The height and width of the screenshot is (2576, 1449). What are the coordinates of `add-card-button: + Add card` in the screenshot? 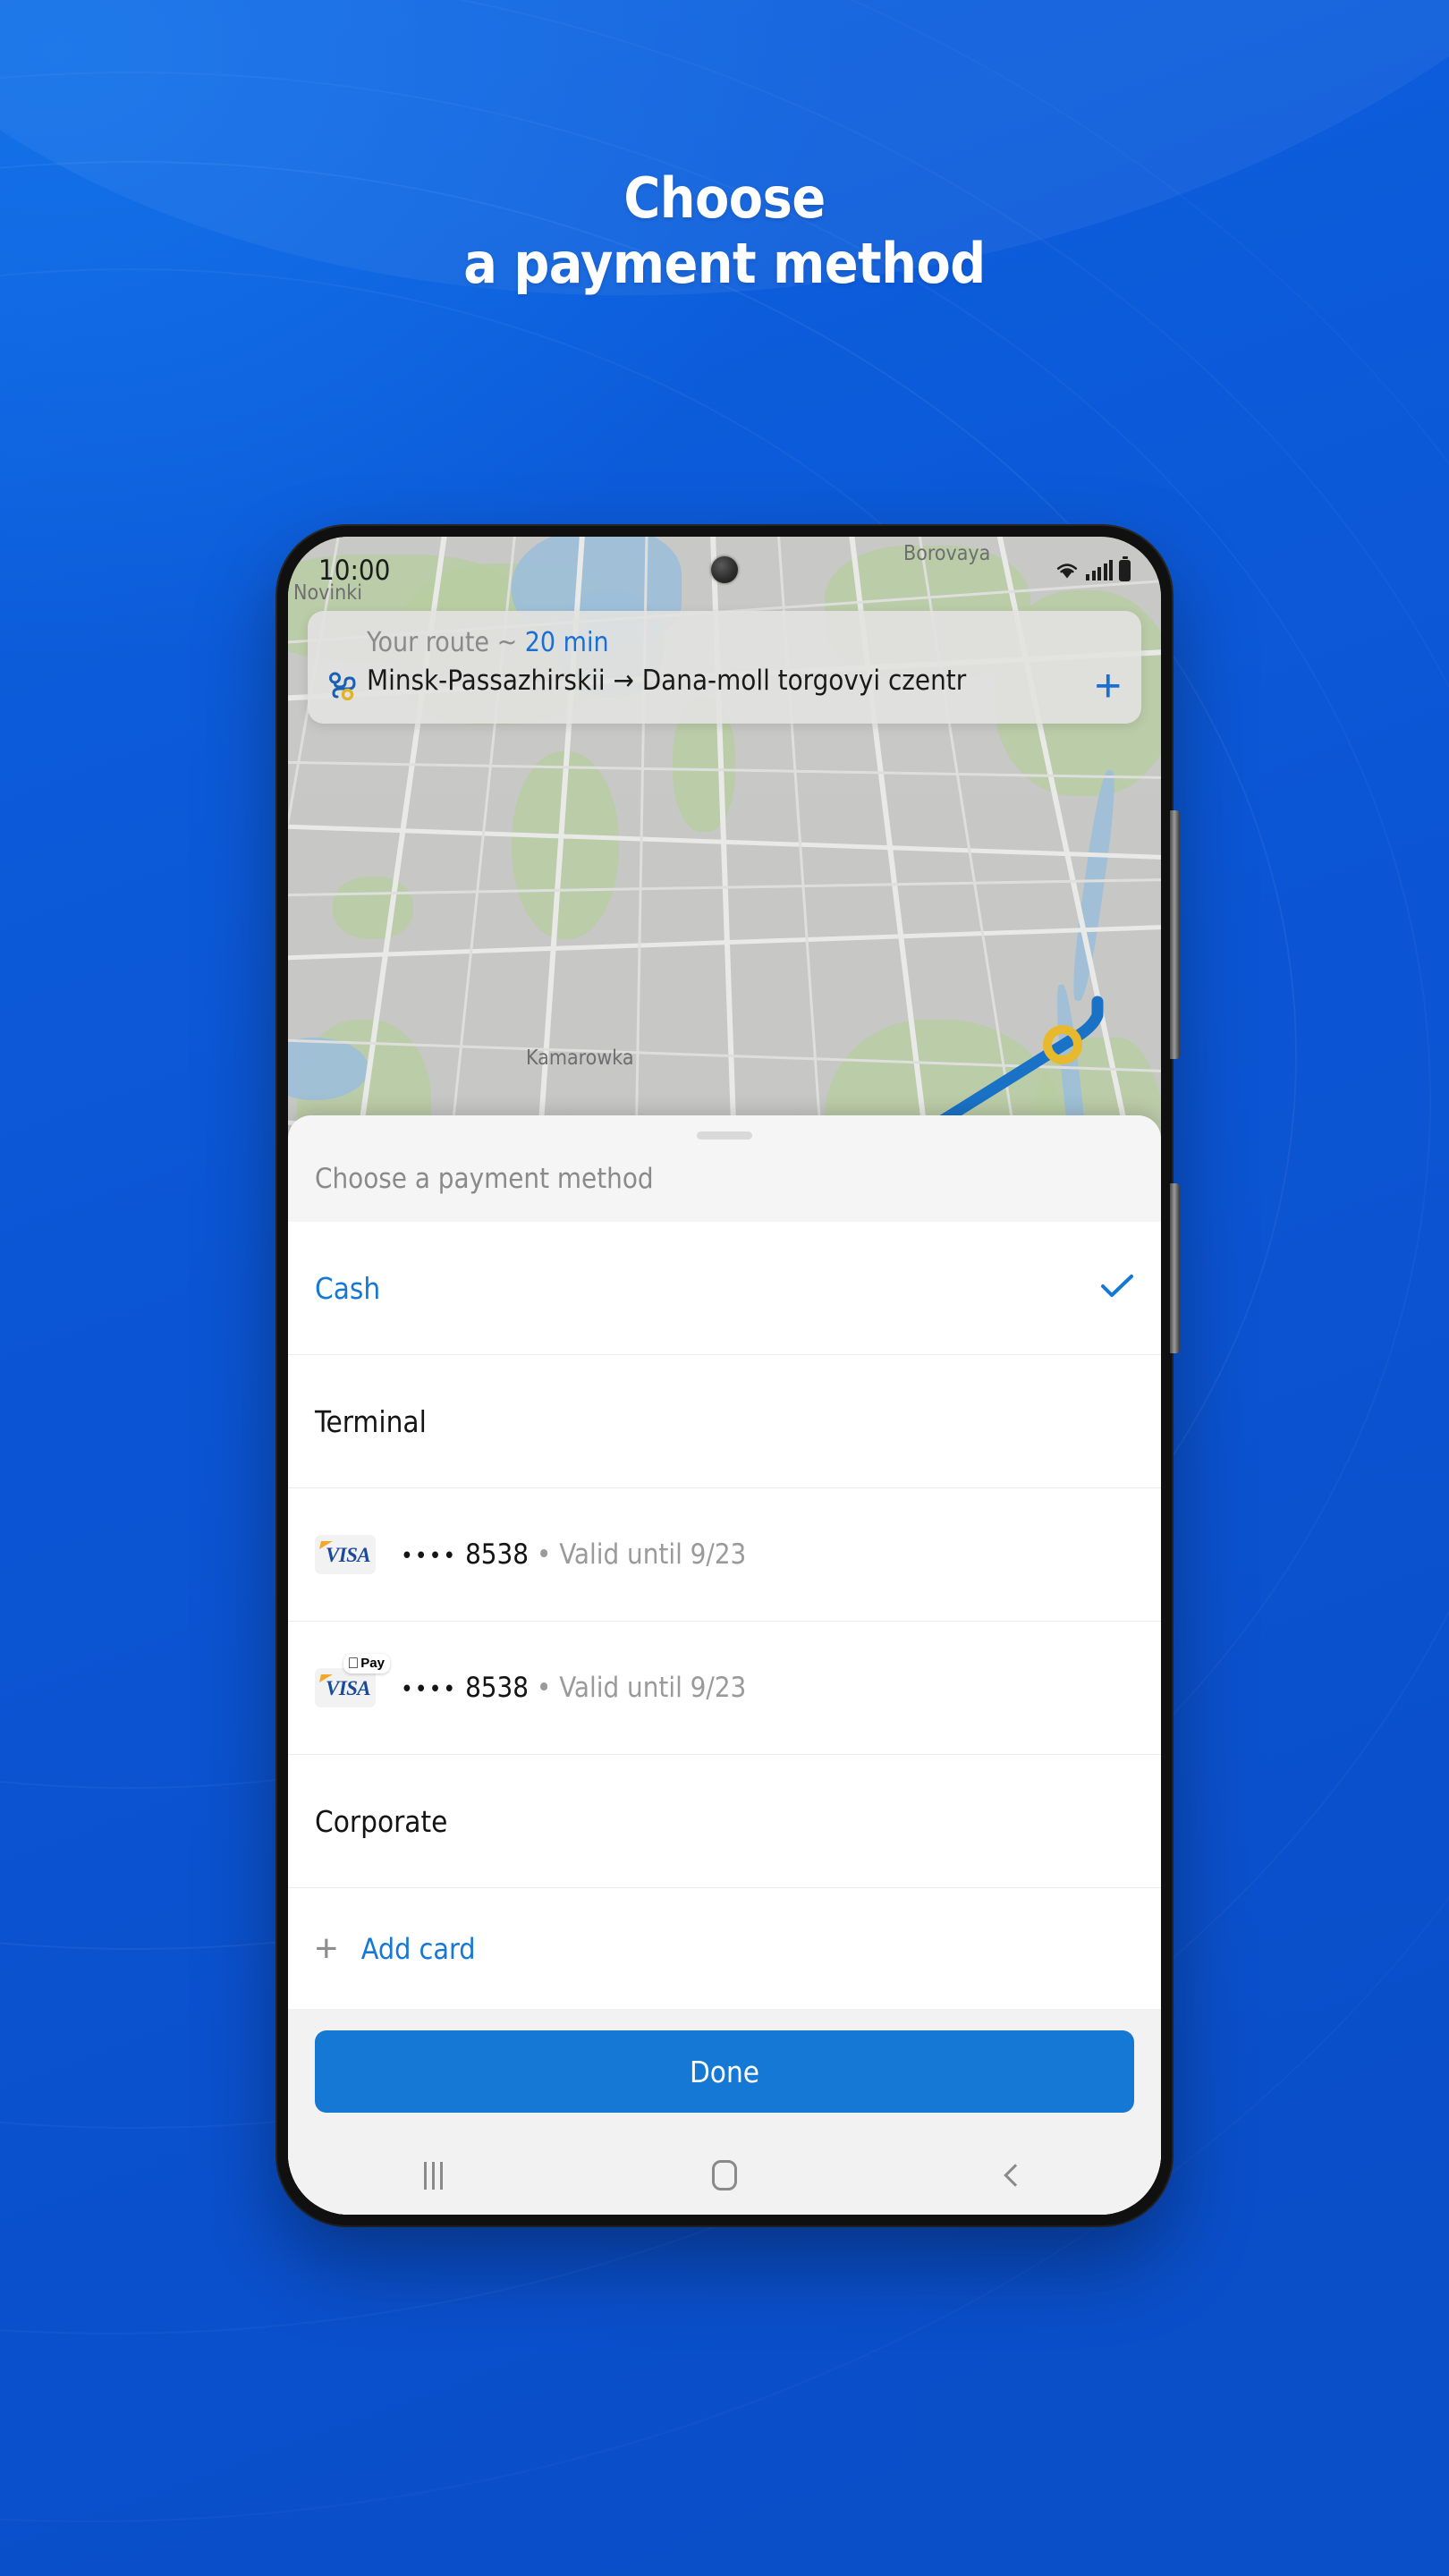 It's located at (724, 1948).